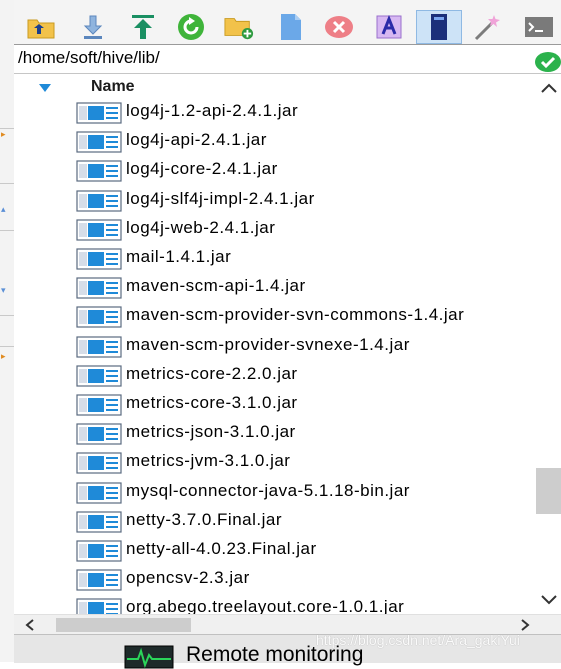 This screenshot has height=669, width=561. I want to click on file-row: maven-scm-api-1.4.jar, so click(275, 287).